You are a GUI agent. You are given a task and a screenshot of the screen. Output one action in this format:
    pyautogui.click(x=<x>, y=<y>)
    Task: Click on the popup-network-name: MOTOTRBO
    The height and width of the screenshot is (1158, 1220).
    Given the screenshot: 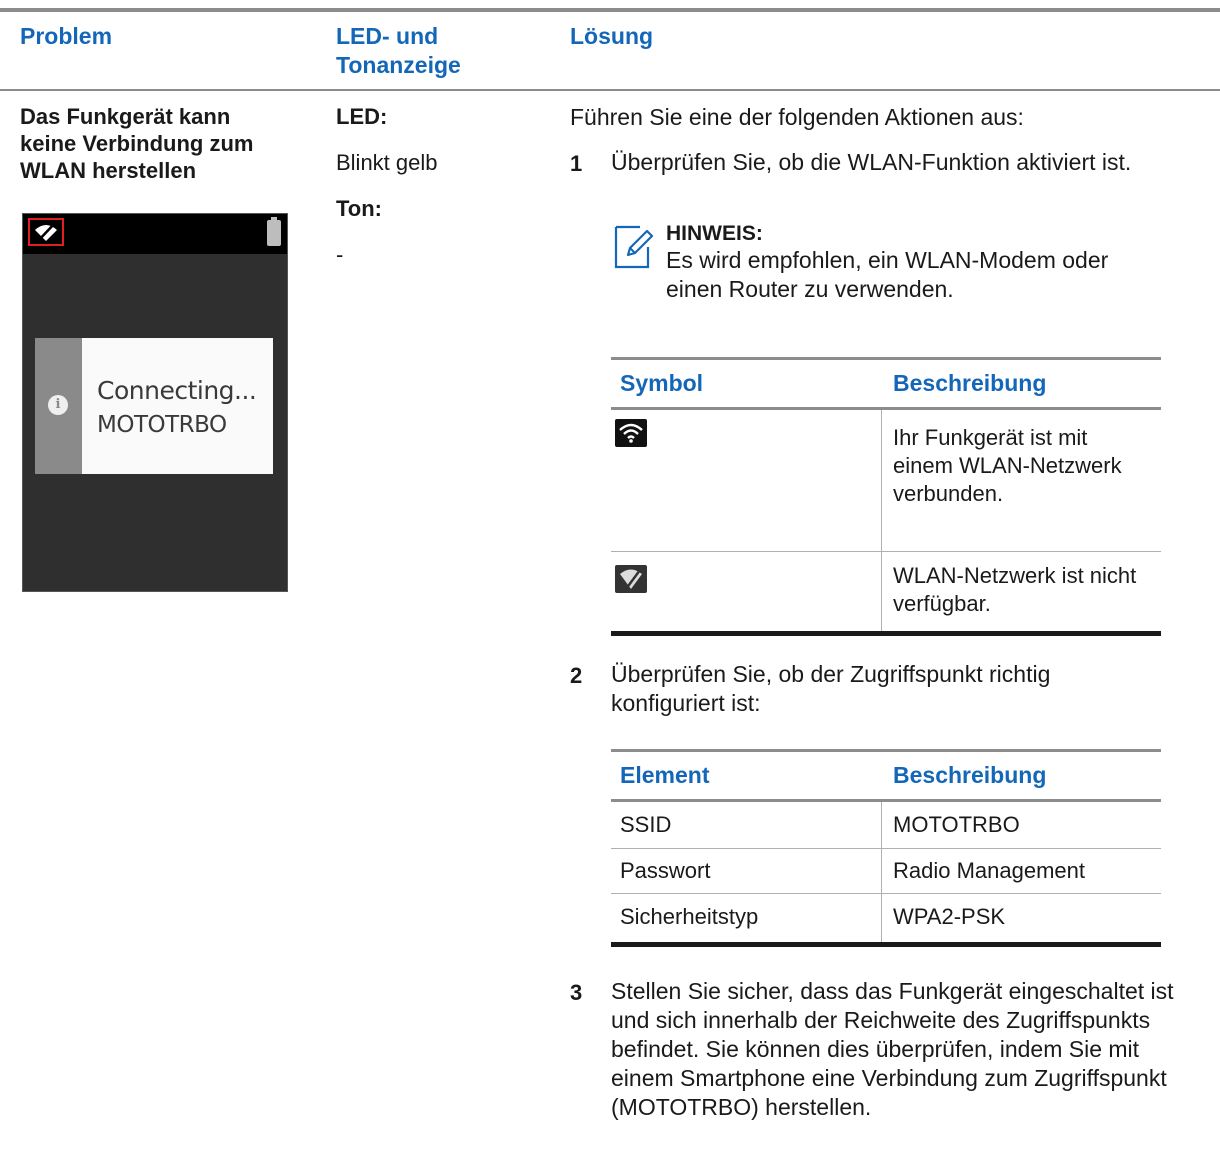 What is the action you would take?
    pyautogui.click(x=162, y=425)
    